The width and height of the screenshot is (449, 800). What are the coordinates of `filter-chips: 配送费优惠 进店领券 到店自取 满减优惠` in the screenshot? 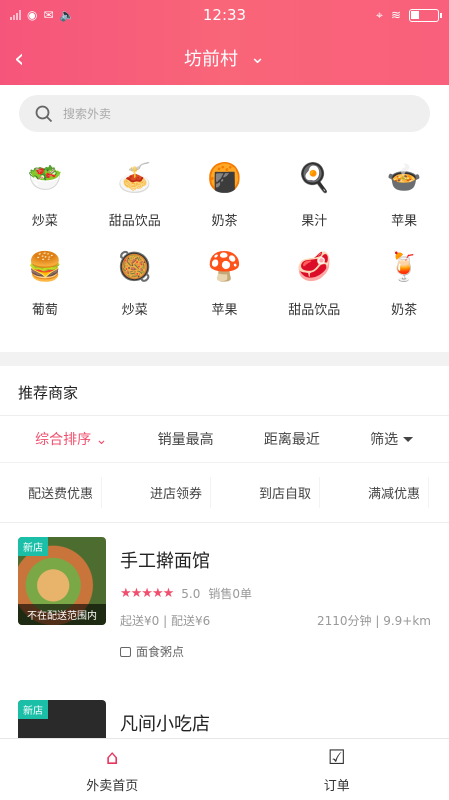 It's located at (224, 493).